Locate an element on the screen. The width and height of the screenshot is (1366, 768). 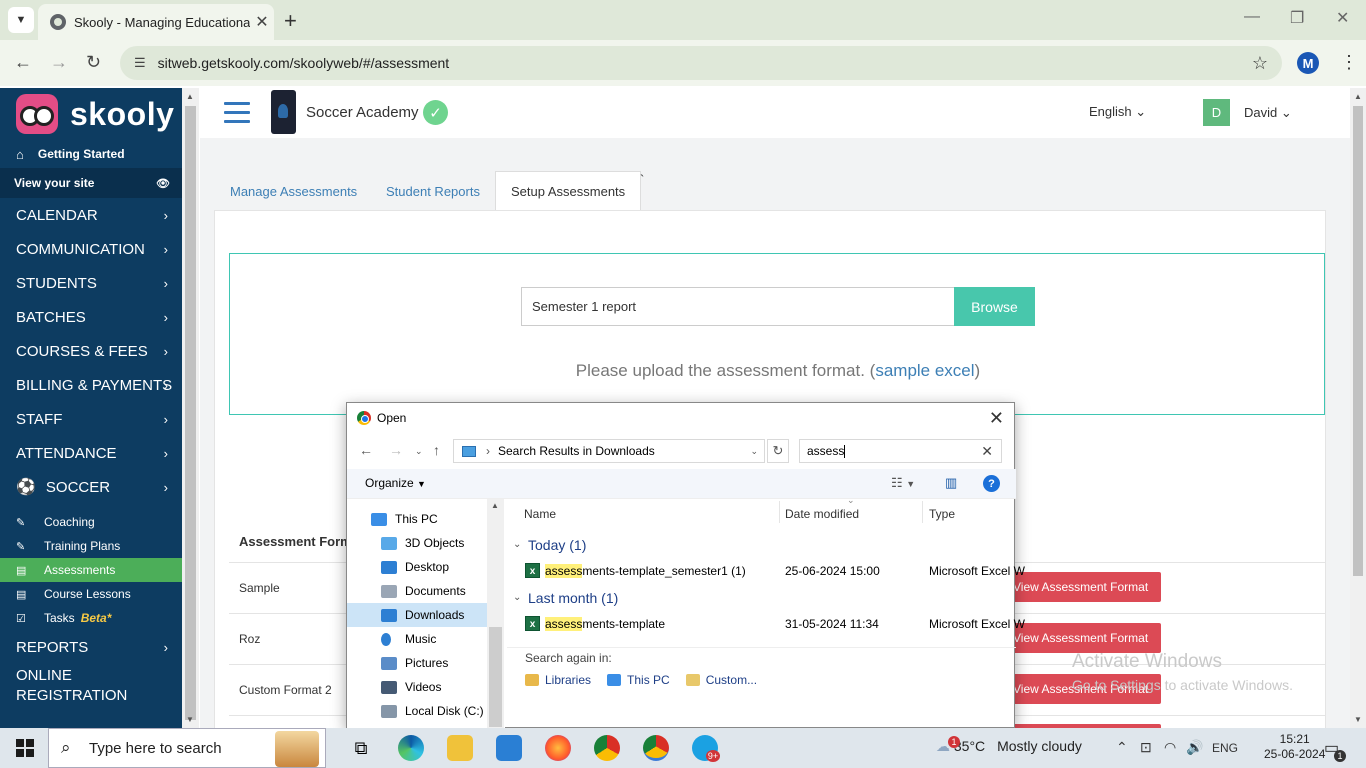
browser-menu-icon: ⋮ is located at coordinates (1349, 62).